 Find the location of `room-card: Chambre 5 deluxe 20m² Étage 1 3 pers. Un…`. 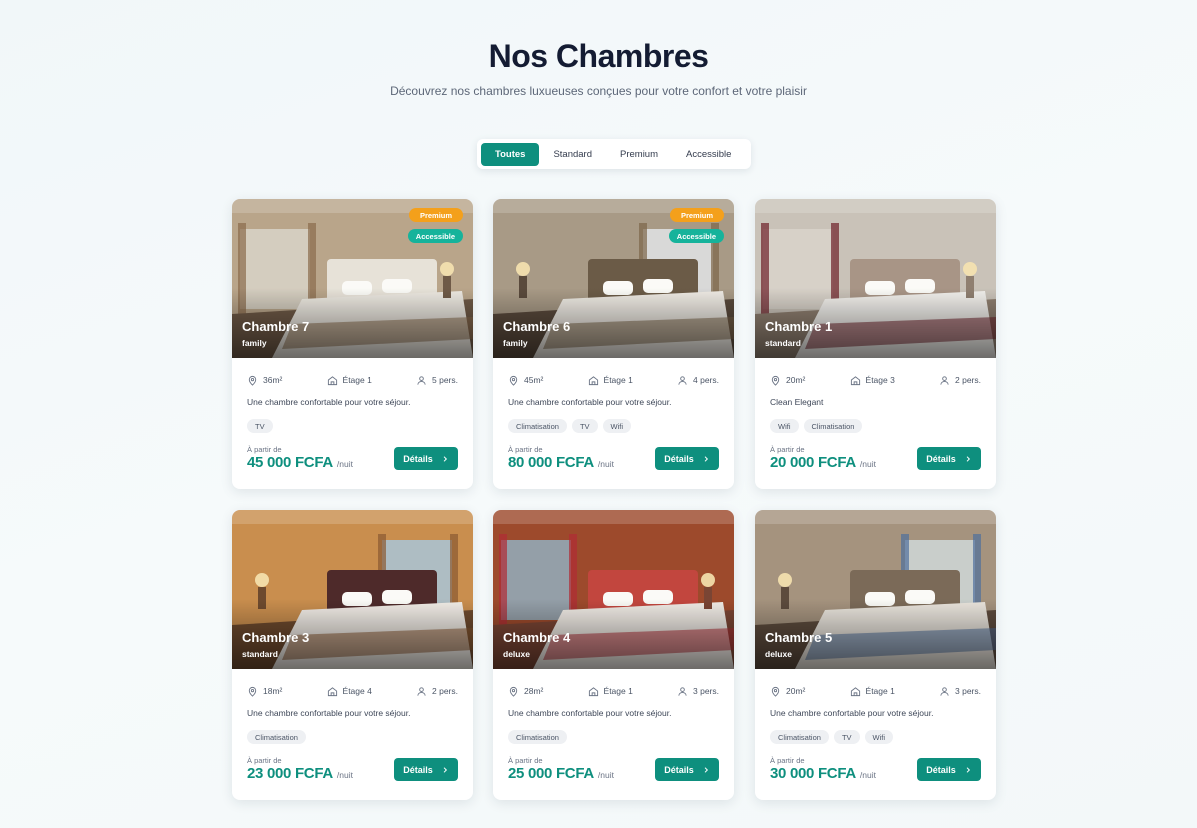

room-card: Chambre 5 deluxe 20m² Étage 1 3 pers. Un… is located at coordinates (875, 655).